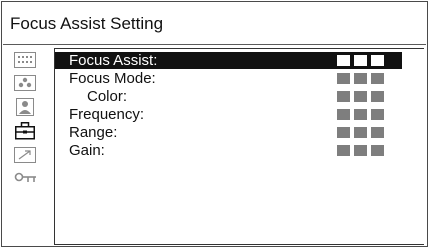 The image size is (431, 250). I want to click on menu-item-color: Color:, so click(228, 96).